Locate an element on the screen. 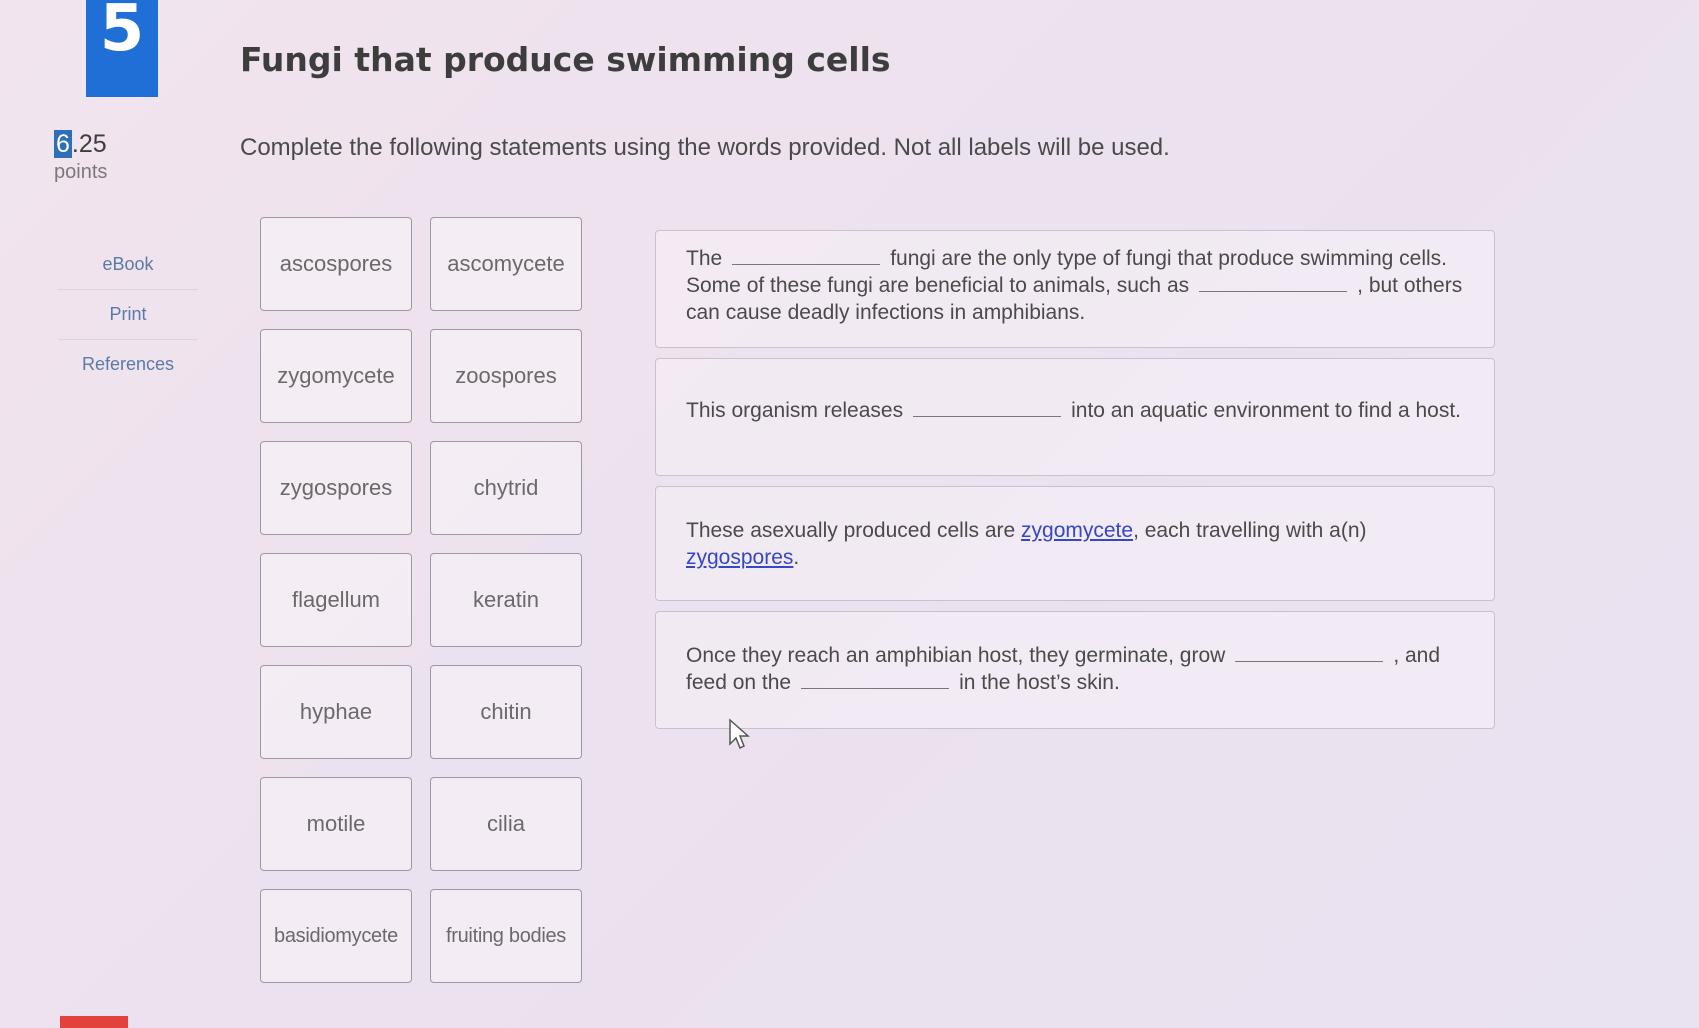 This screenshot has width=1699, height=1028. statement-1-text-a: The is located at coordinates (704, 258).